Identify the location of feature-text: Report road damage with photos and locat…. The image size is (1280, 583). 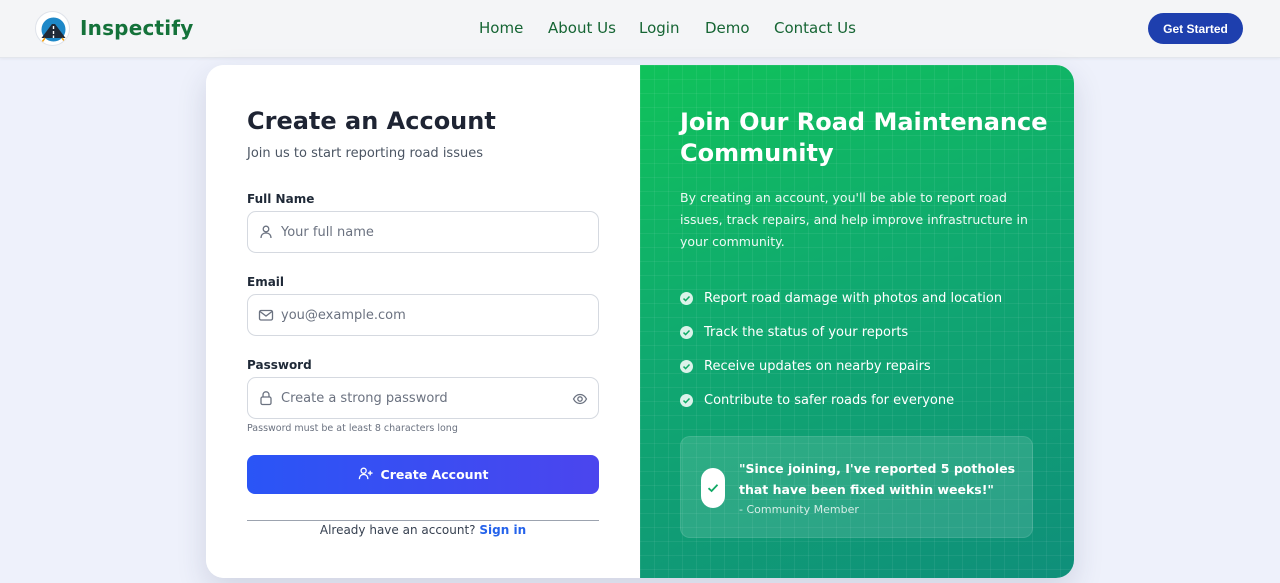
(853, 298).